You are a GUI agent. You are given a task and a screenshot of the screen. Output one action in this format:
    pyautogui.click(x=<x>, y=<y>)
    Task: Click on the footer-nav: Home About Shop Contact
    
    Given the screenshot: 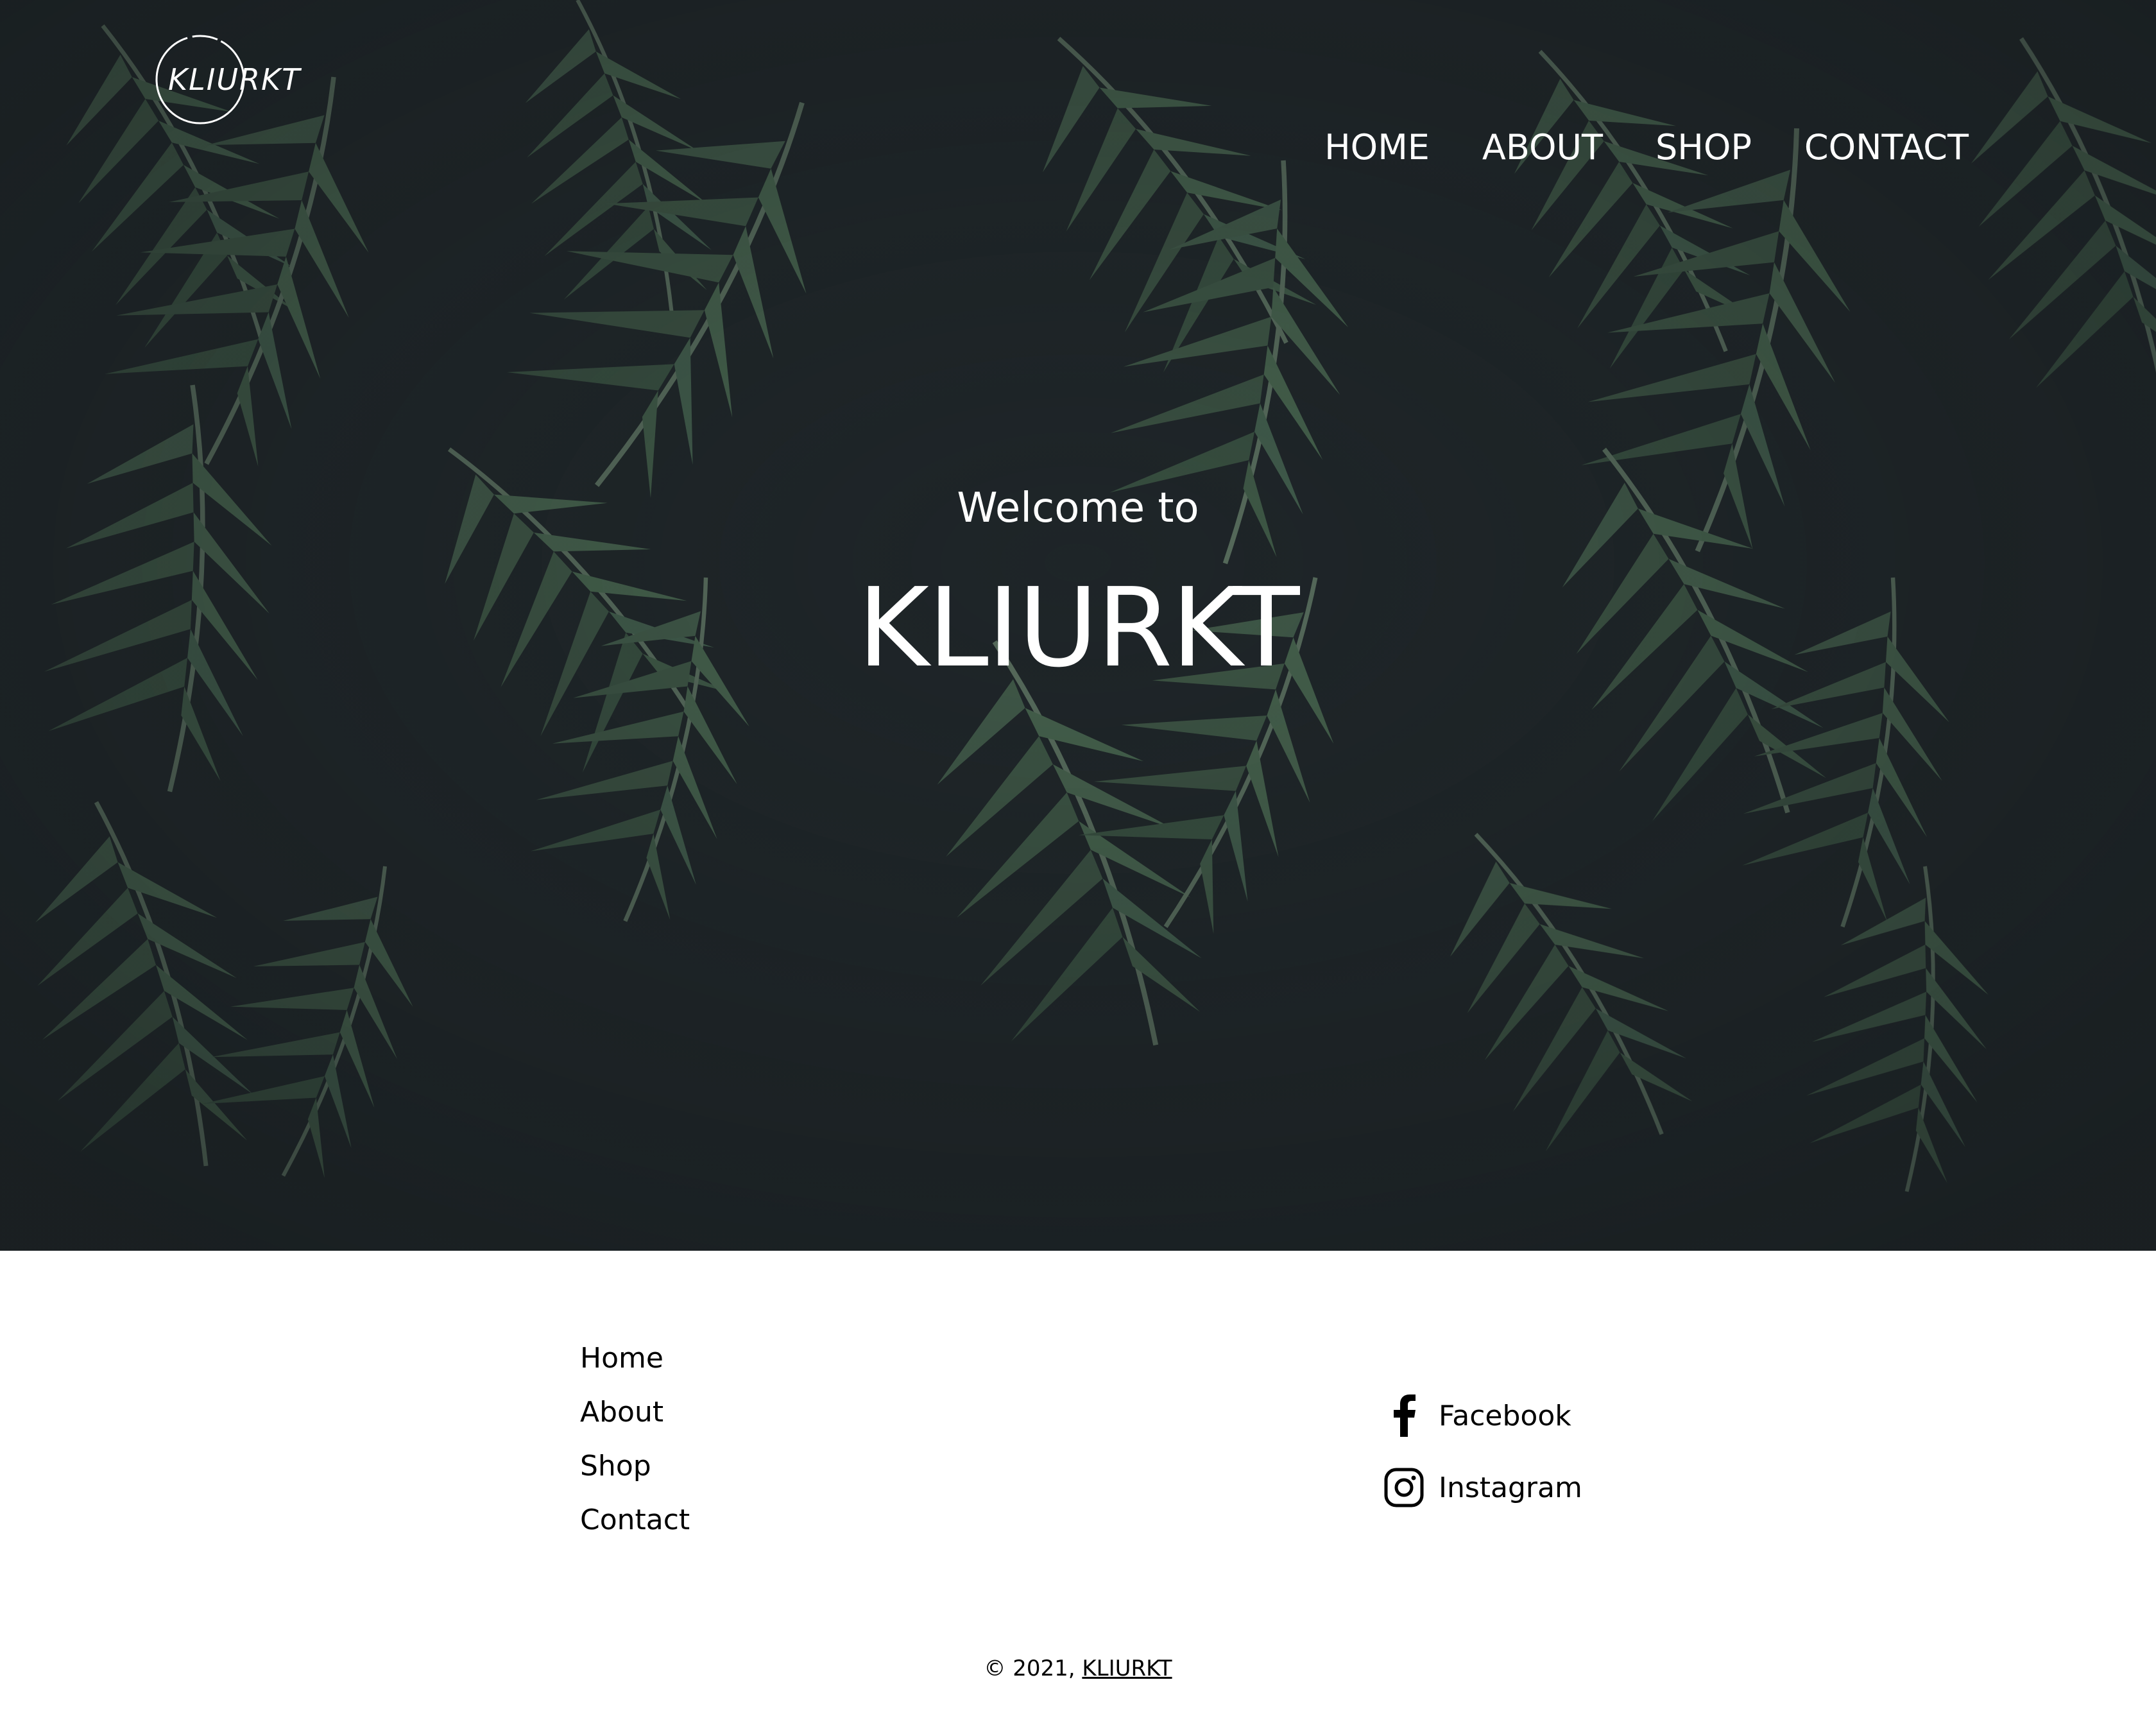 What is the action you would take?
    pyautogui.click(x=635, y=1446)
    